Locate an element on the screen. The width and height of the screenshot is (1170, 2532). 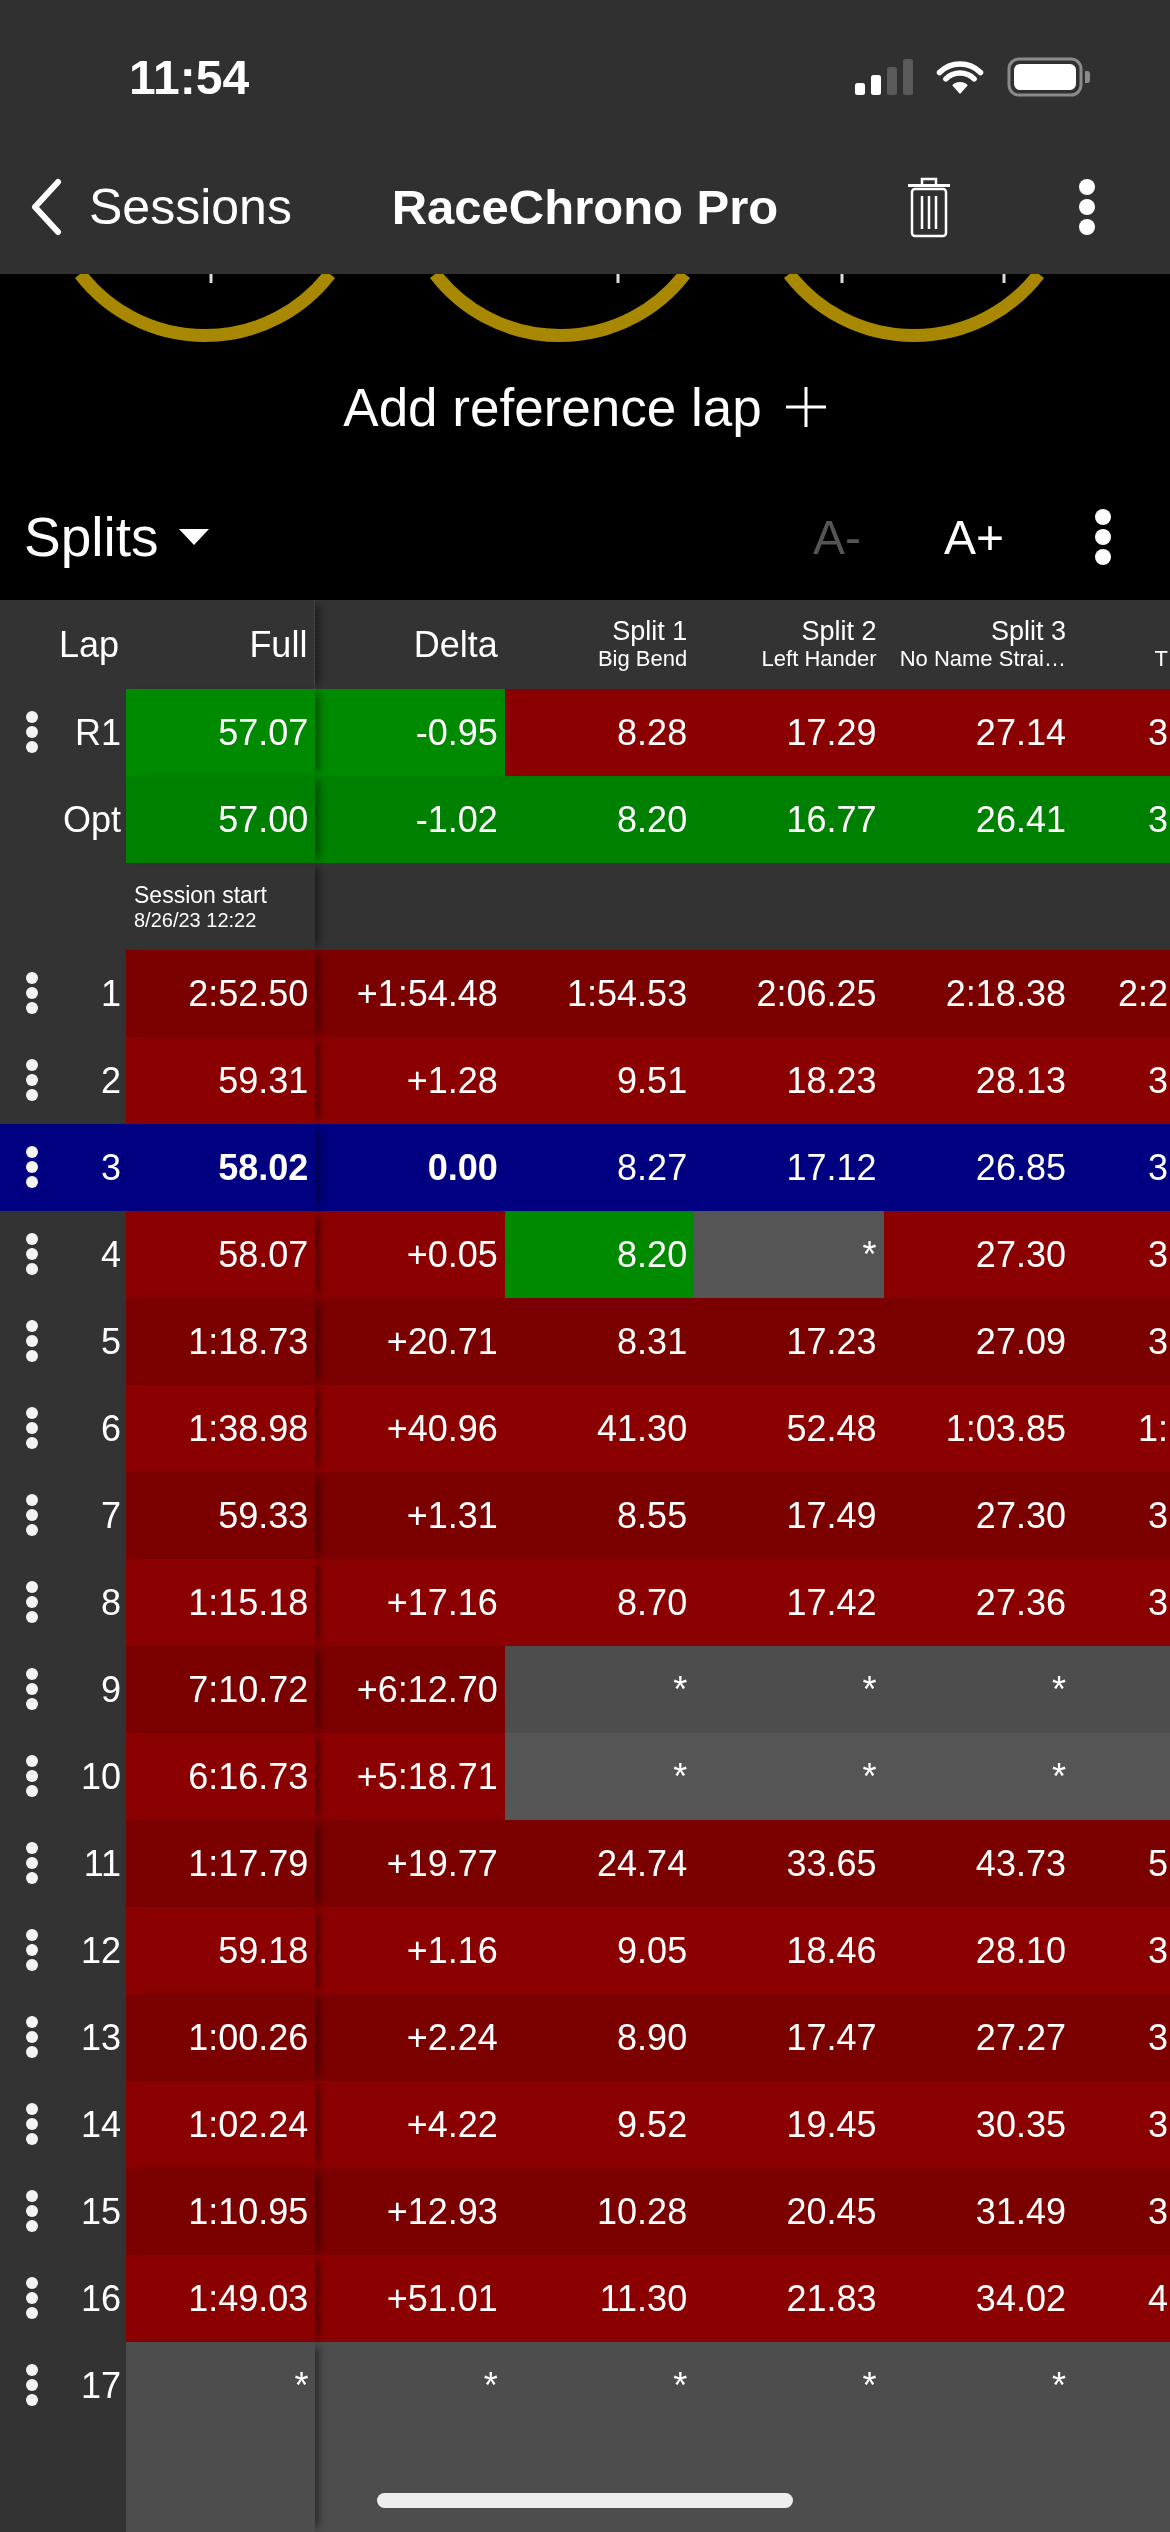
lap-number: 2 is located at coordinates (110, 1081).